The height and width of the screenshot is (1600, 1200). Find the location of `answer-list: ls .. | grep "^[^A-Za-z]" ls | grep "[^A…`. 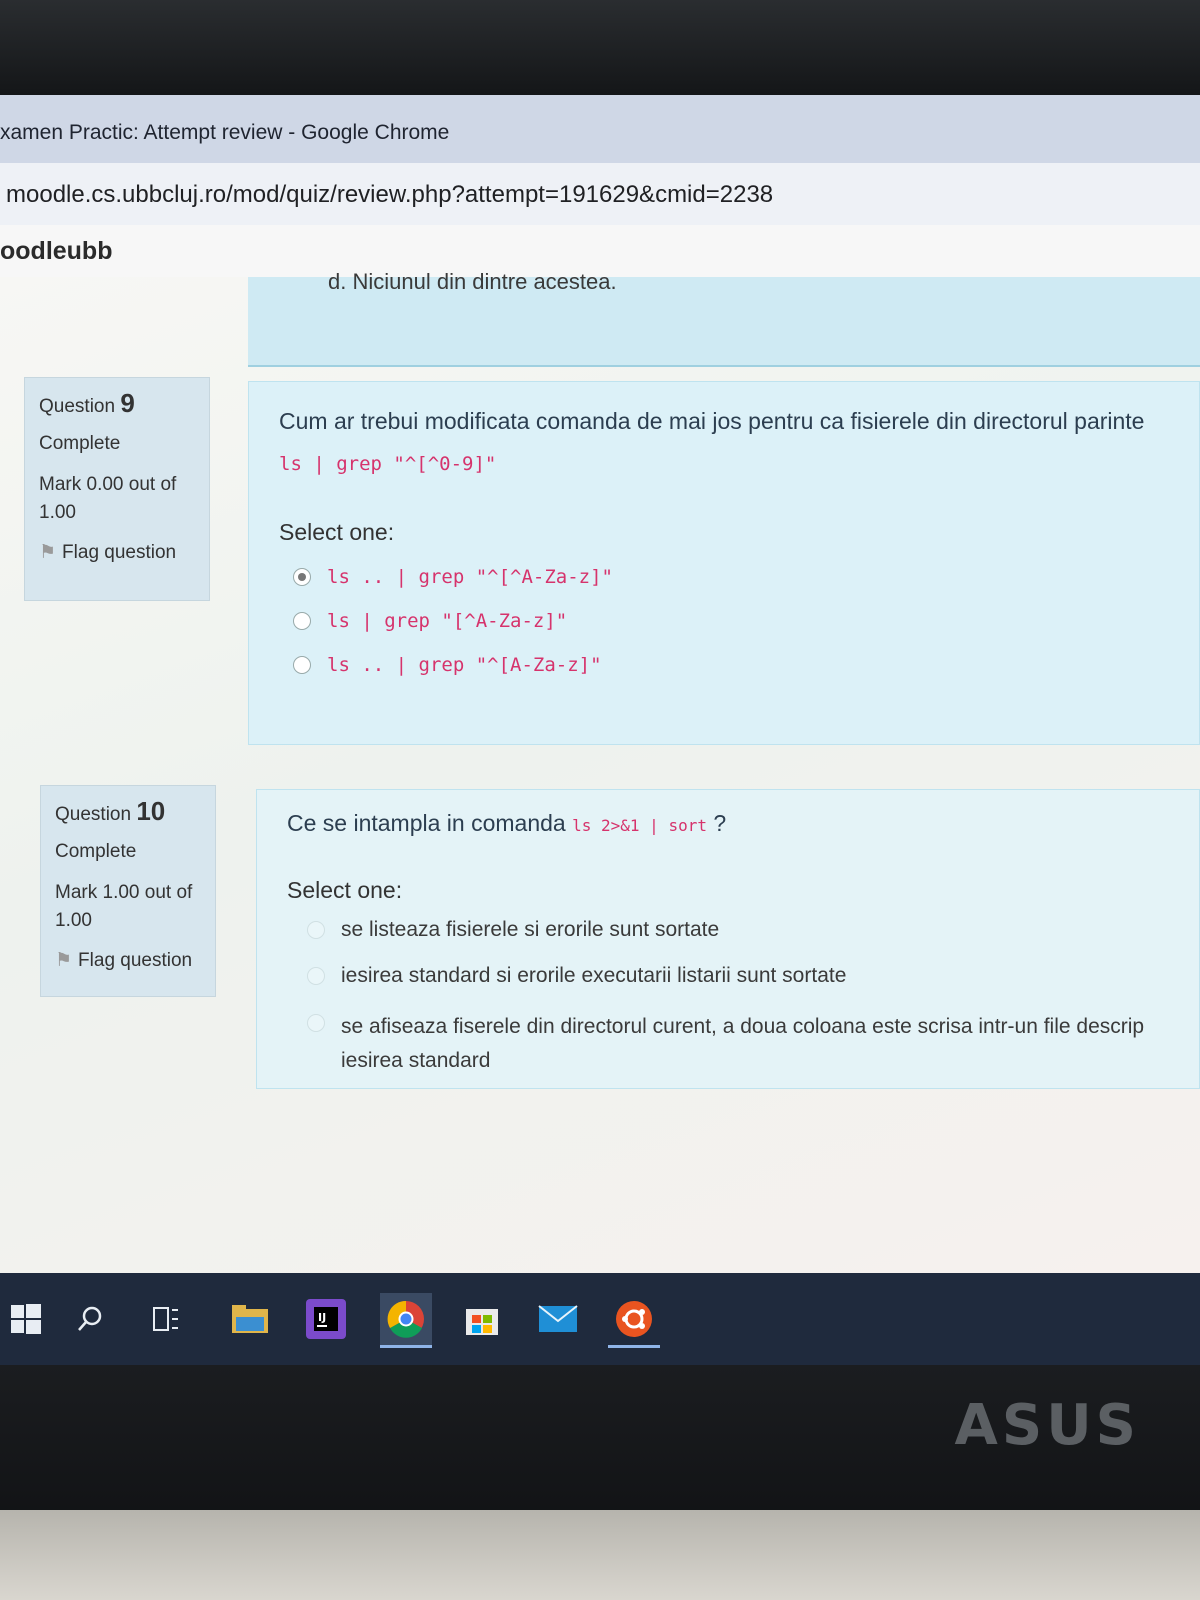

answer-list: ls .. | grep "^[^A-Za-z]" ls | grep "[^A… is located at coordinates (724, 621).